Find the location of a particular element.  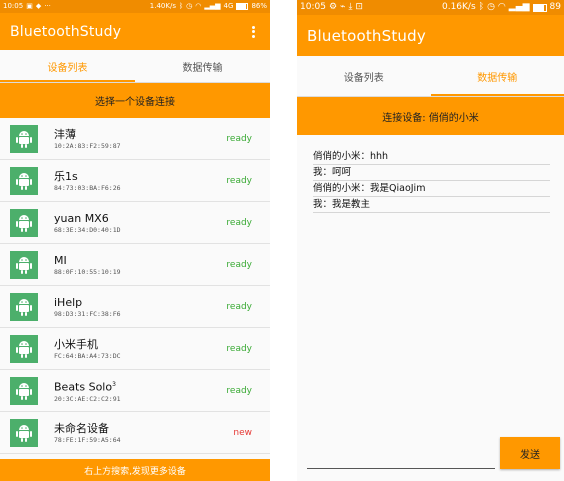

message-log: 俏俏的小米：hhh 我：呵呵 俏俏的小米：我是QiaoJim 我：我是教主 is located at coordinates (430, 174).